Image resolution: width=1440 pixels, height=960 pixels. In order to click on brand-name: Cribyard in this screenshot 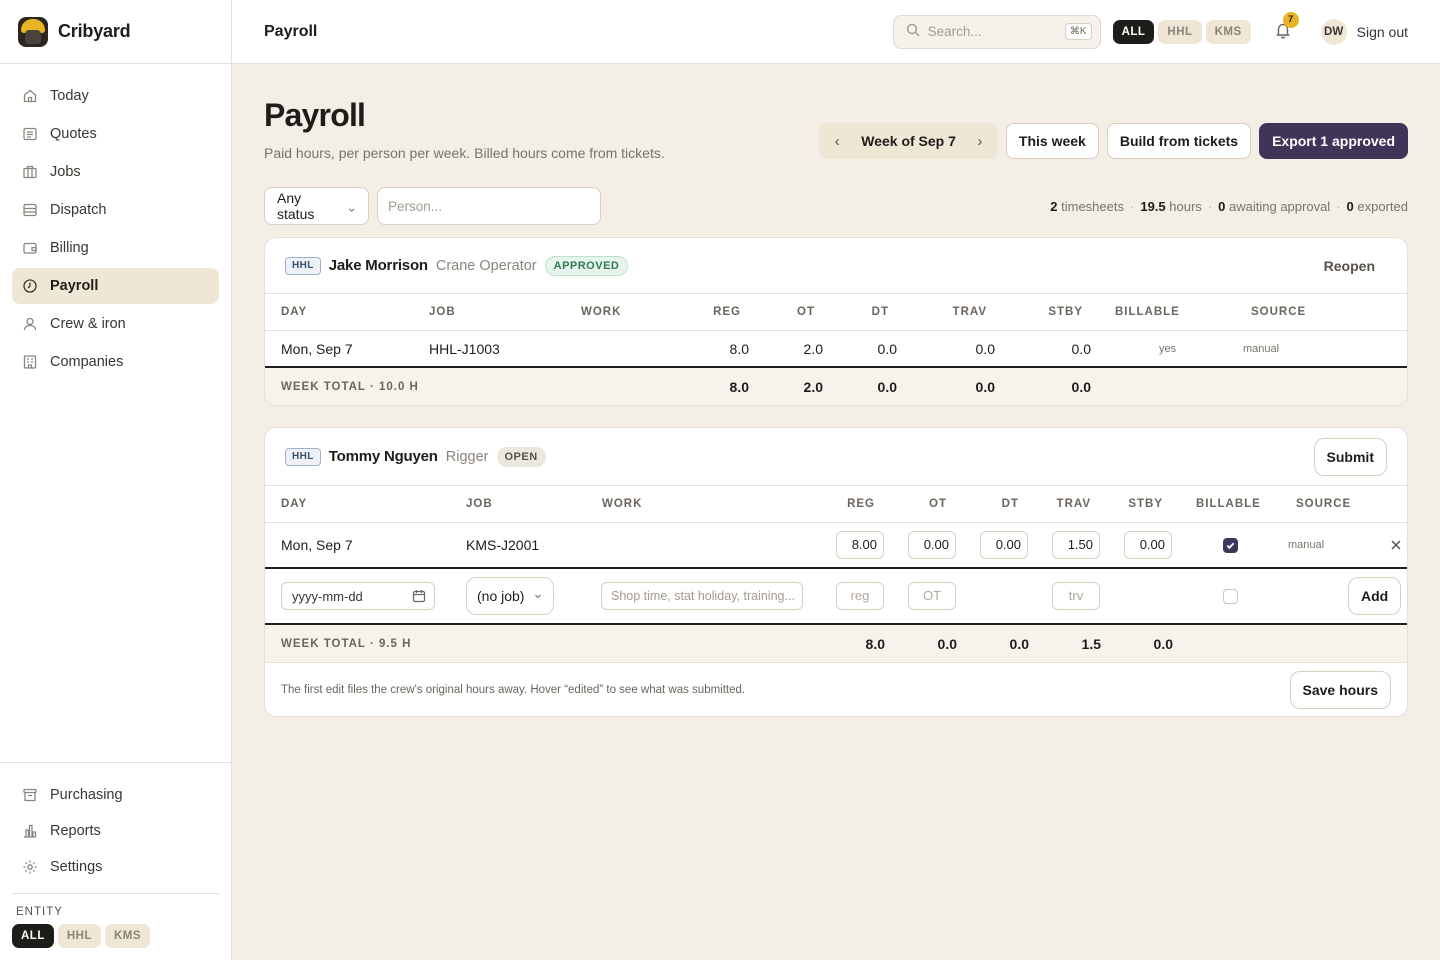, I will do `click(94, 31)`.